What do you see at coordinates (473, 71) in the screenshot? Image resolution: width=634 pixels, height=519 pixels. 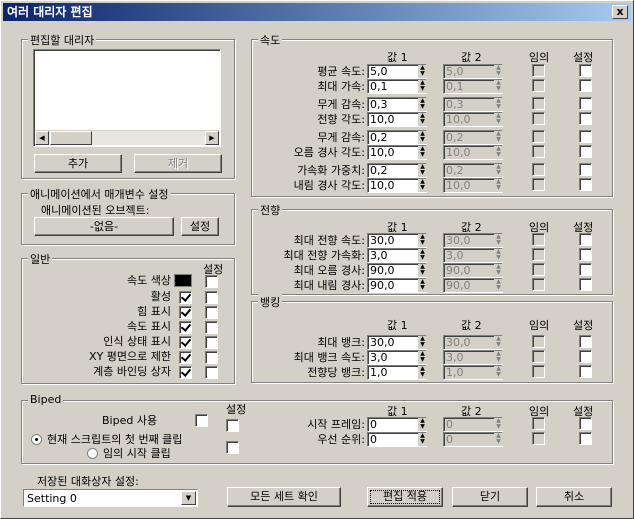 I see `speed-value2-spinner: 5,0 ▲ ▼` at bounding box center [473, 71].